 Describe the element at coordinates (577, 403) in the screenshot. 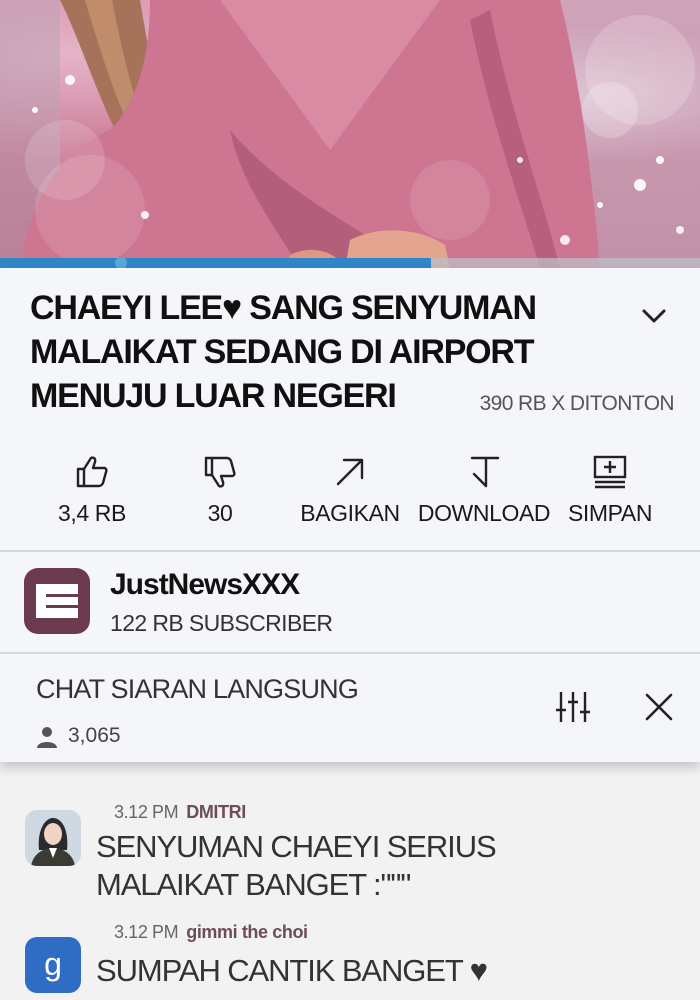

I see `view-count: 390 RB X DITONTON` at that location.